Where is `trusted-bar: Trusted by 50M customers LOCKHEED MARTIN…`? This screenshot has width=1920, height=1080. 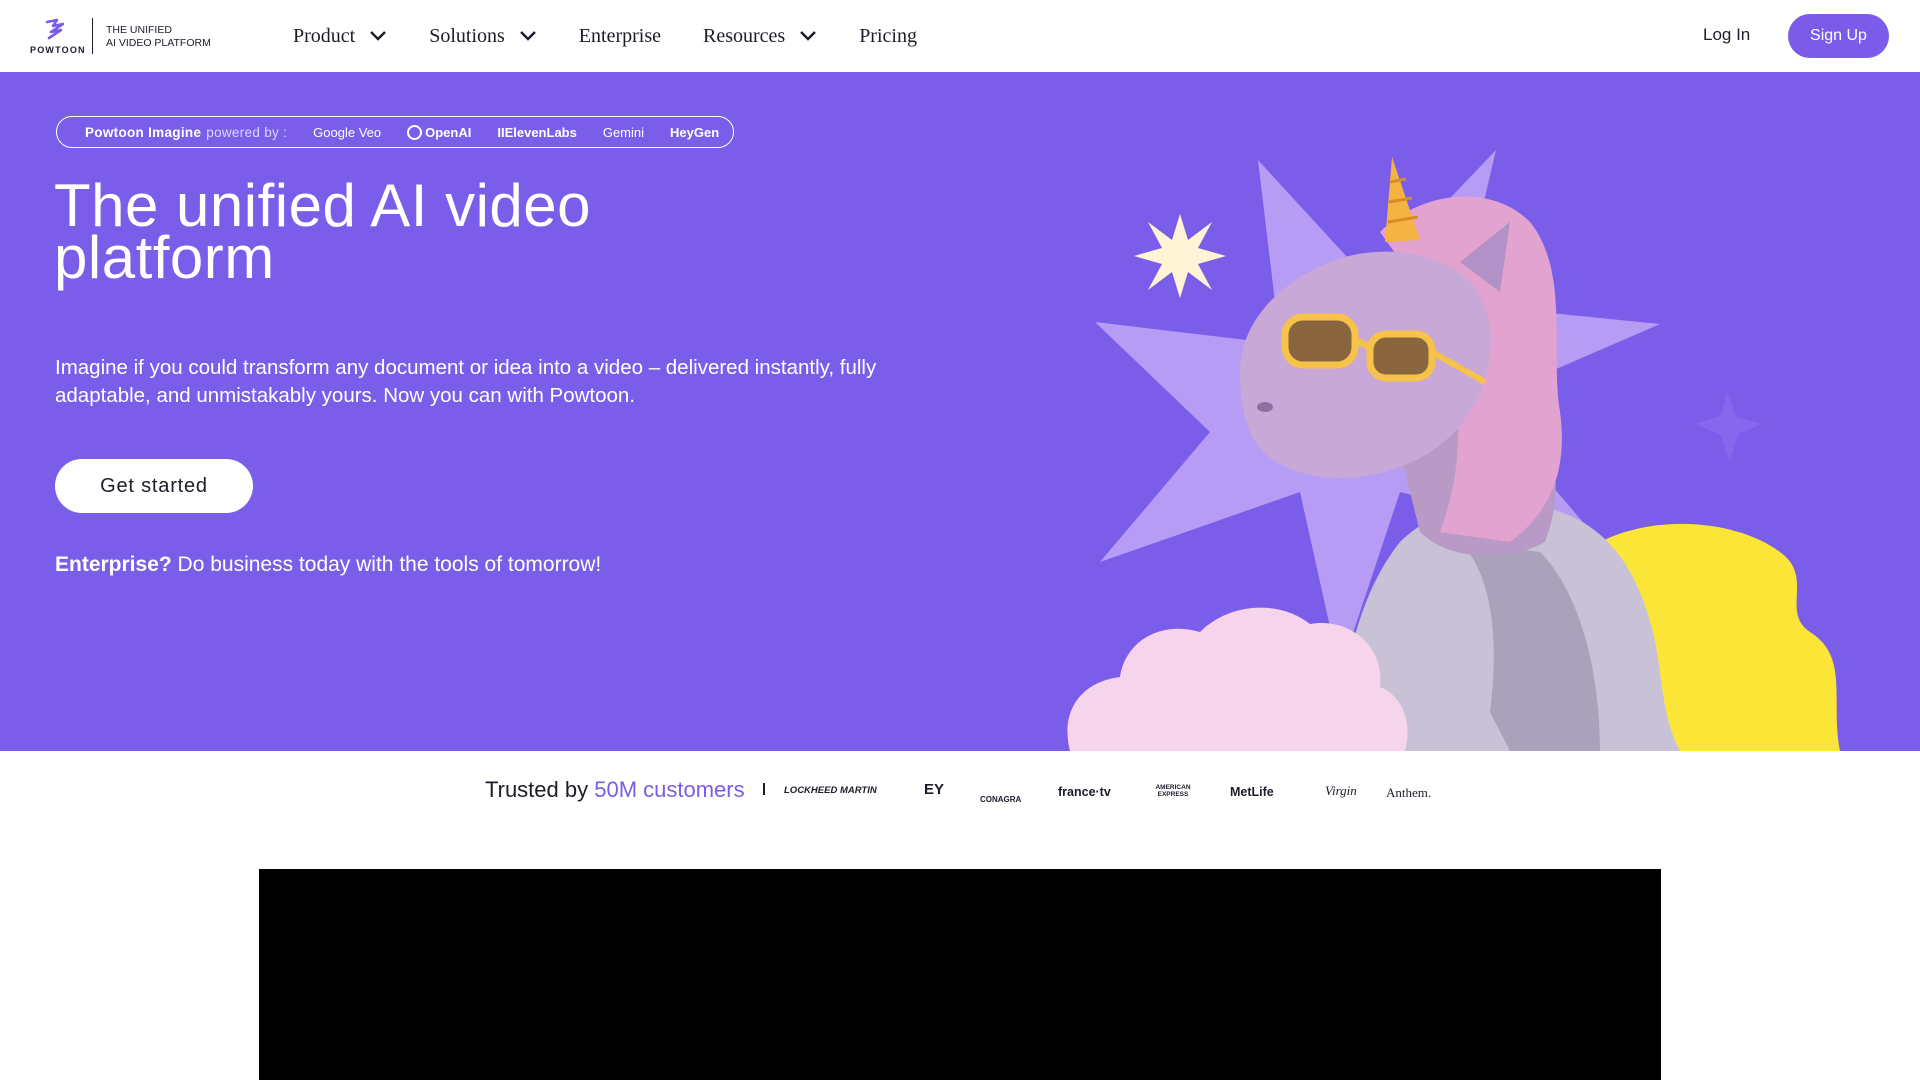 trusted-bar: Trusted by 50M customers LOCKHEED MARTIN… is located at coordinates (960, 810).